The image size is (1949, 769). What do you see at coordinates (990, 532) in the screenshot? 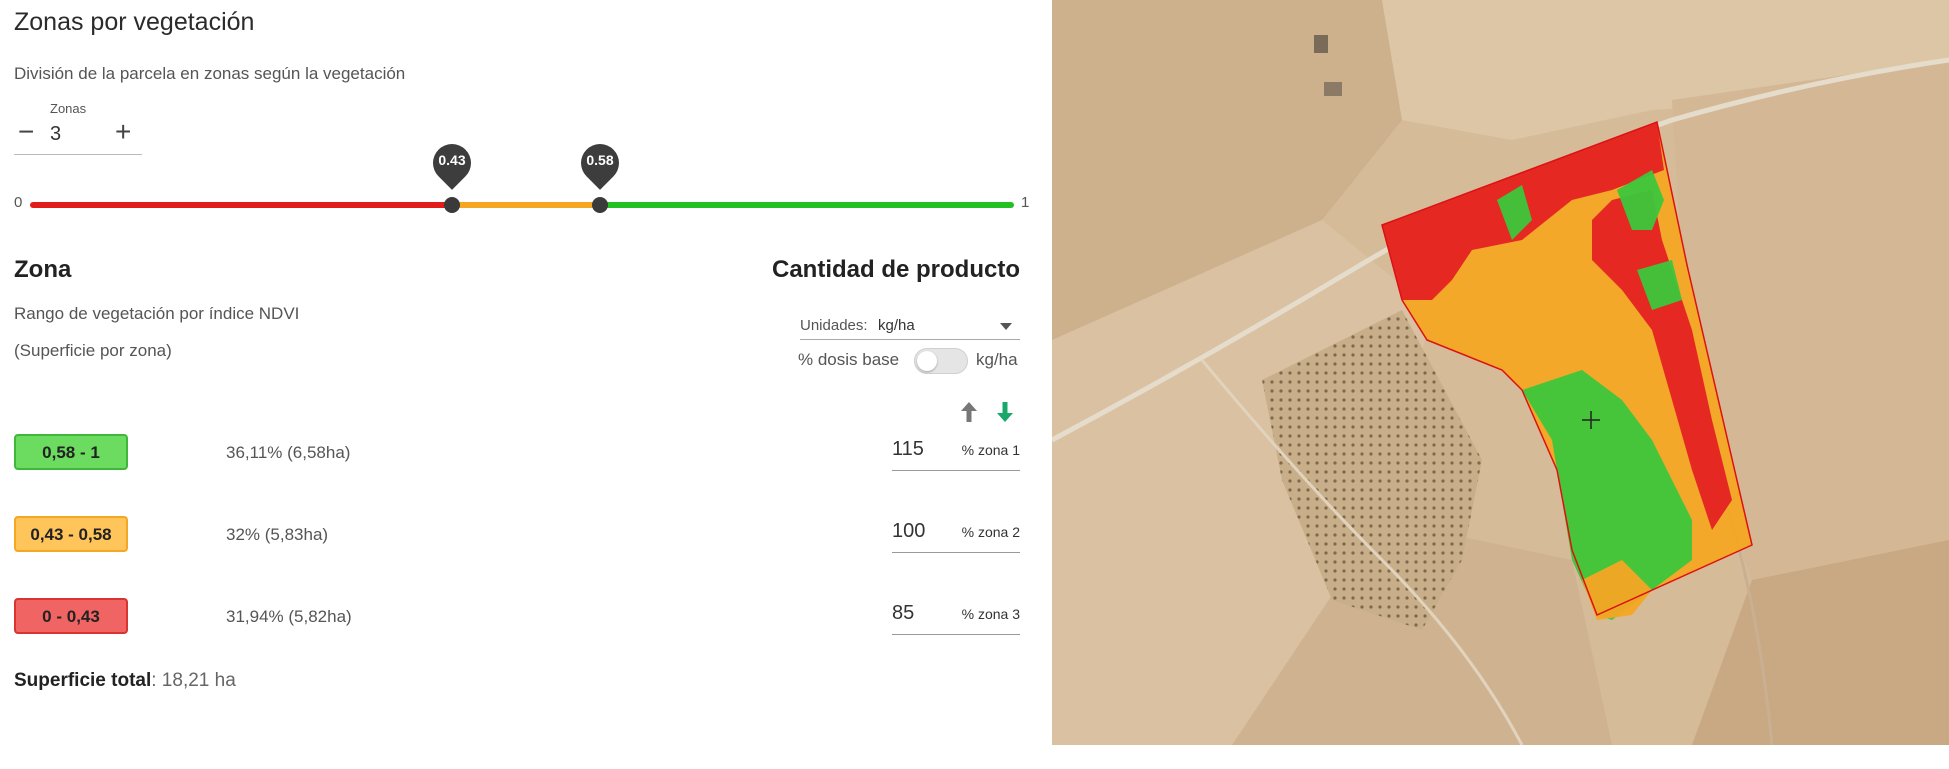
I see `zone-2-unit: % zona 2` at bounding box center [990, 532].